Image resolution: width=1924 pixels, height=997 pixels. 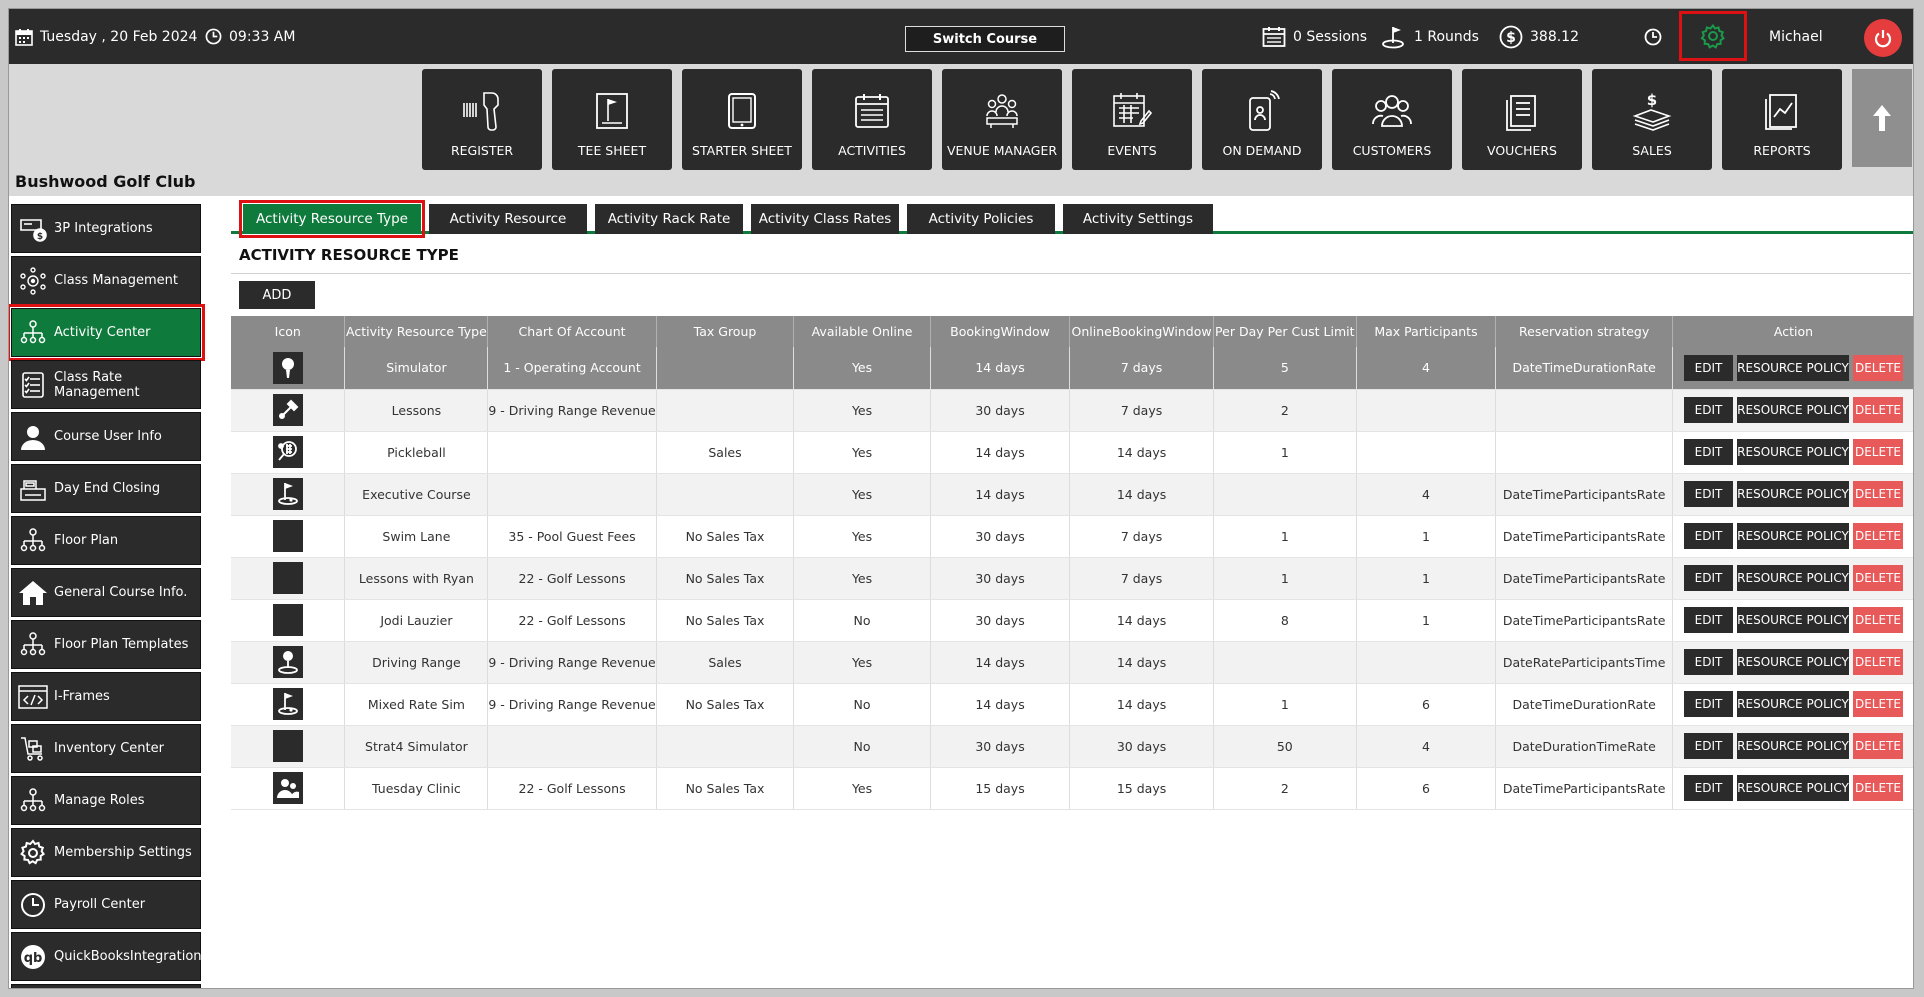 What do you see at coordinates (106, 748) in the screenshot?
I see `sidebar-item-inventory-center: Inventory Center` at bounding box center [106, 748].